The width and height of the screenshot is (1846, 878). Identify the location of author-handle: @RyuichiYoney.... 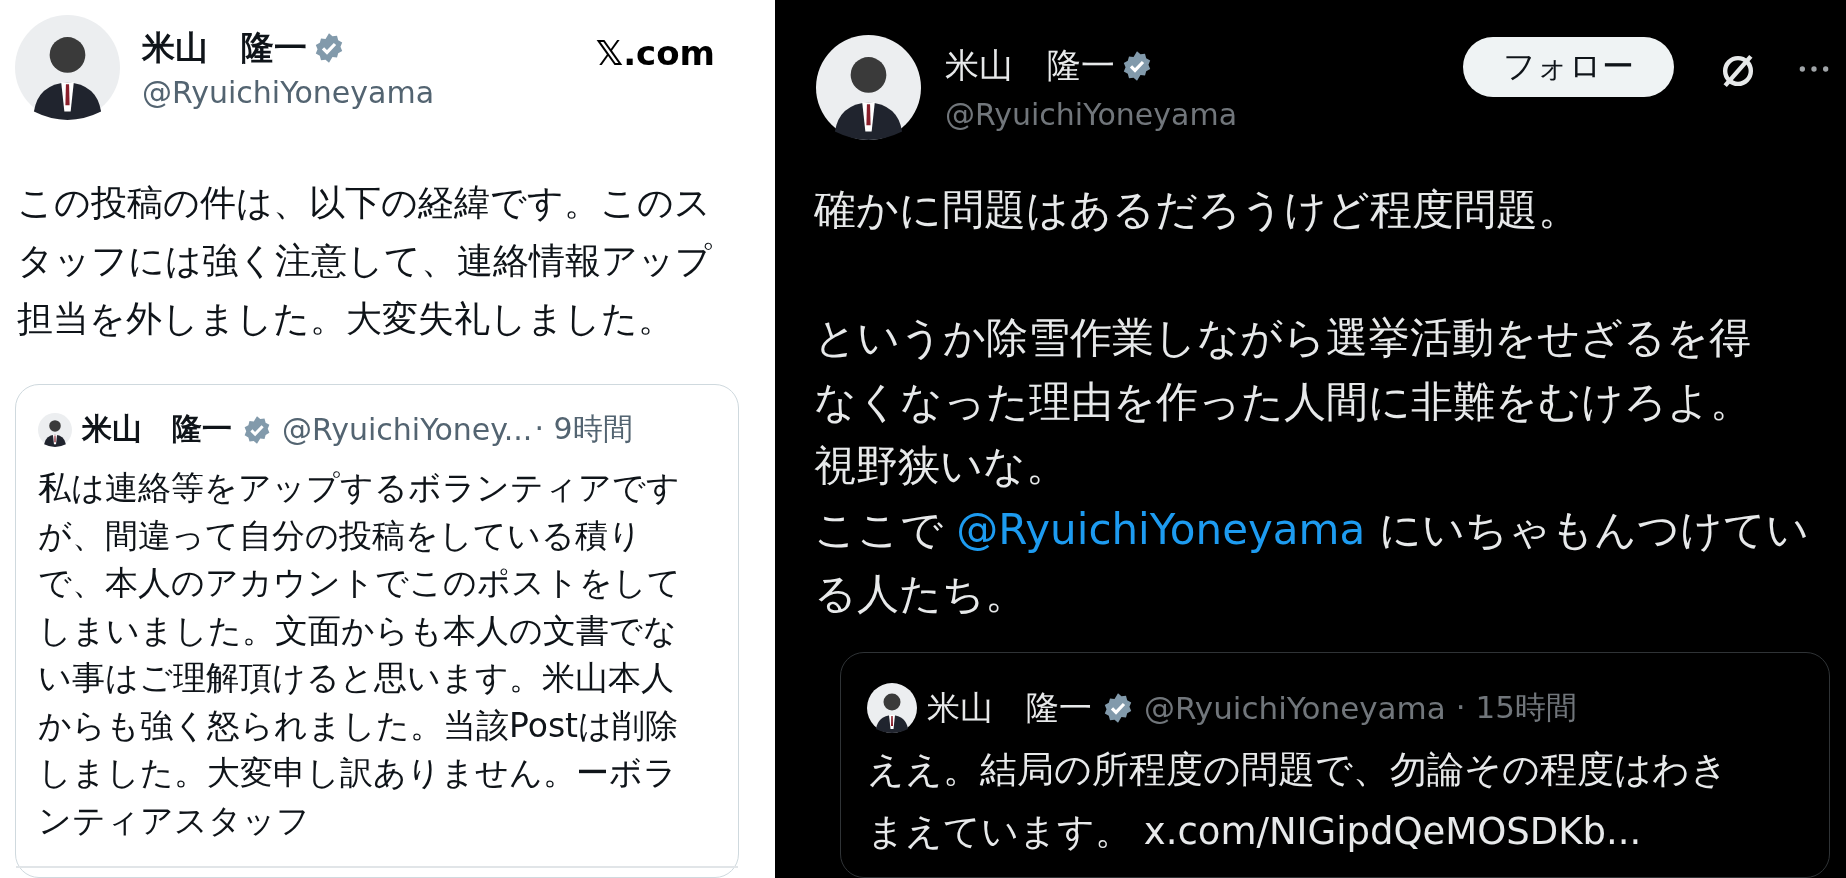
(407, 429).